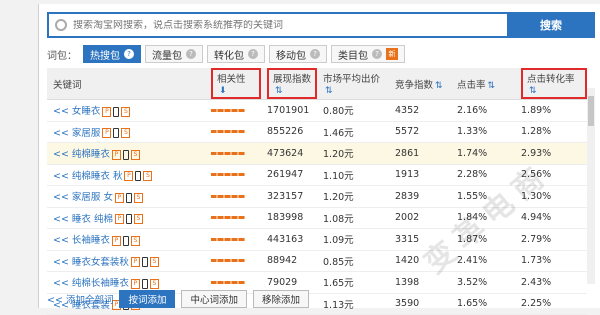  Describe the element at coordinates (353, 84) in the screenshot. I see `col-market-bid: 市场平均出价⇅` at that location.